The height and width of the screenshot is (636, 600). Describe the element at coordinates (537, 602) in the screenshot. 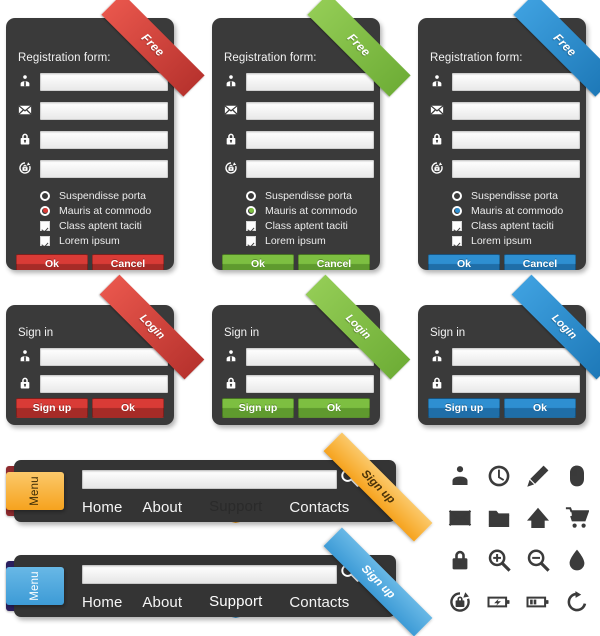

I see `battery-level-icon` at that location.